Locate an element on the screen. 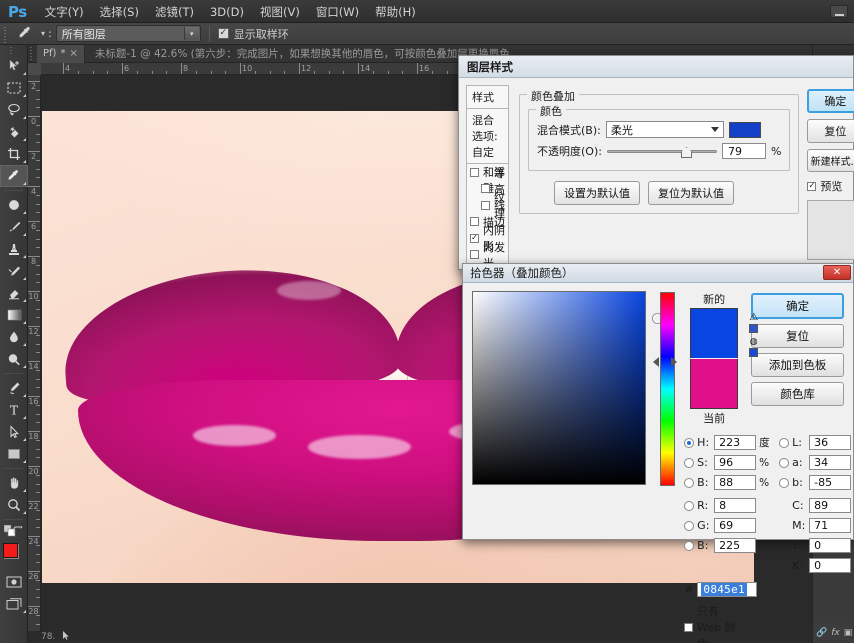  hue-gradient-bar is located at coordinates (667, 389).